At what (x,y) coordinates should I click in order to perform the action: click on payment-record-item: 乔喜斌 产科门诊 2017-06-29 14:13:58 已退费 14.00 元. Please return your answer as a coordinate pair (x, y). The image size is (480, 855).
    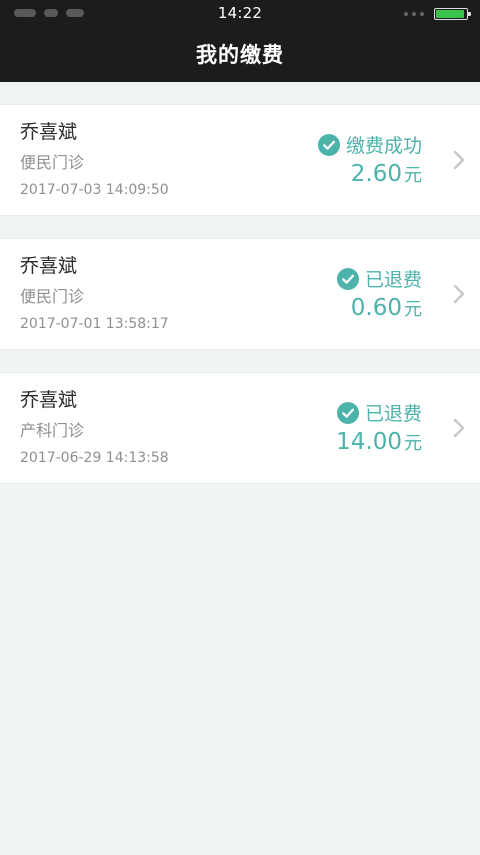
    Looking at the image, I should click on (240, 428).